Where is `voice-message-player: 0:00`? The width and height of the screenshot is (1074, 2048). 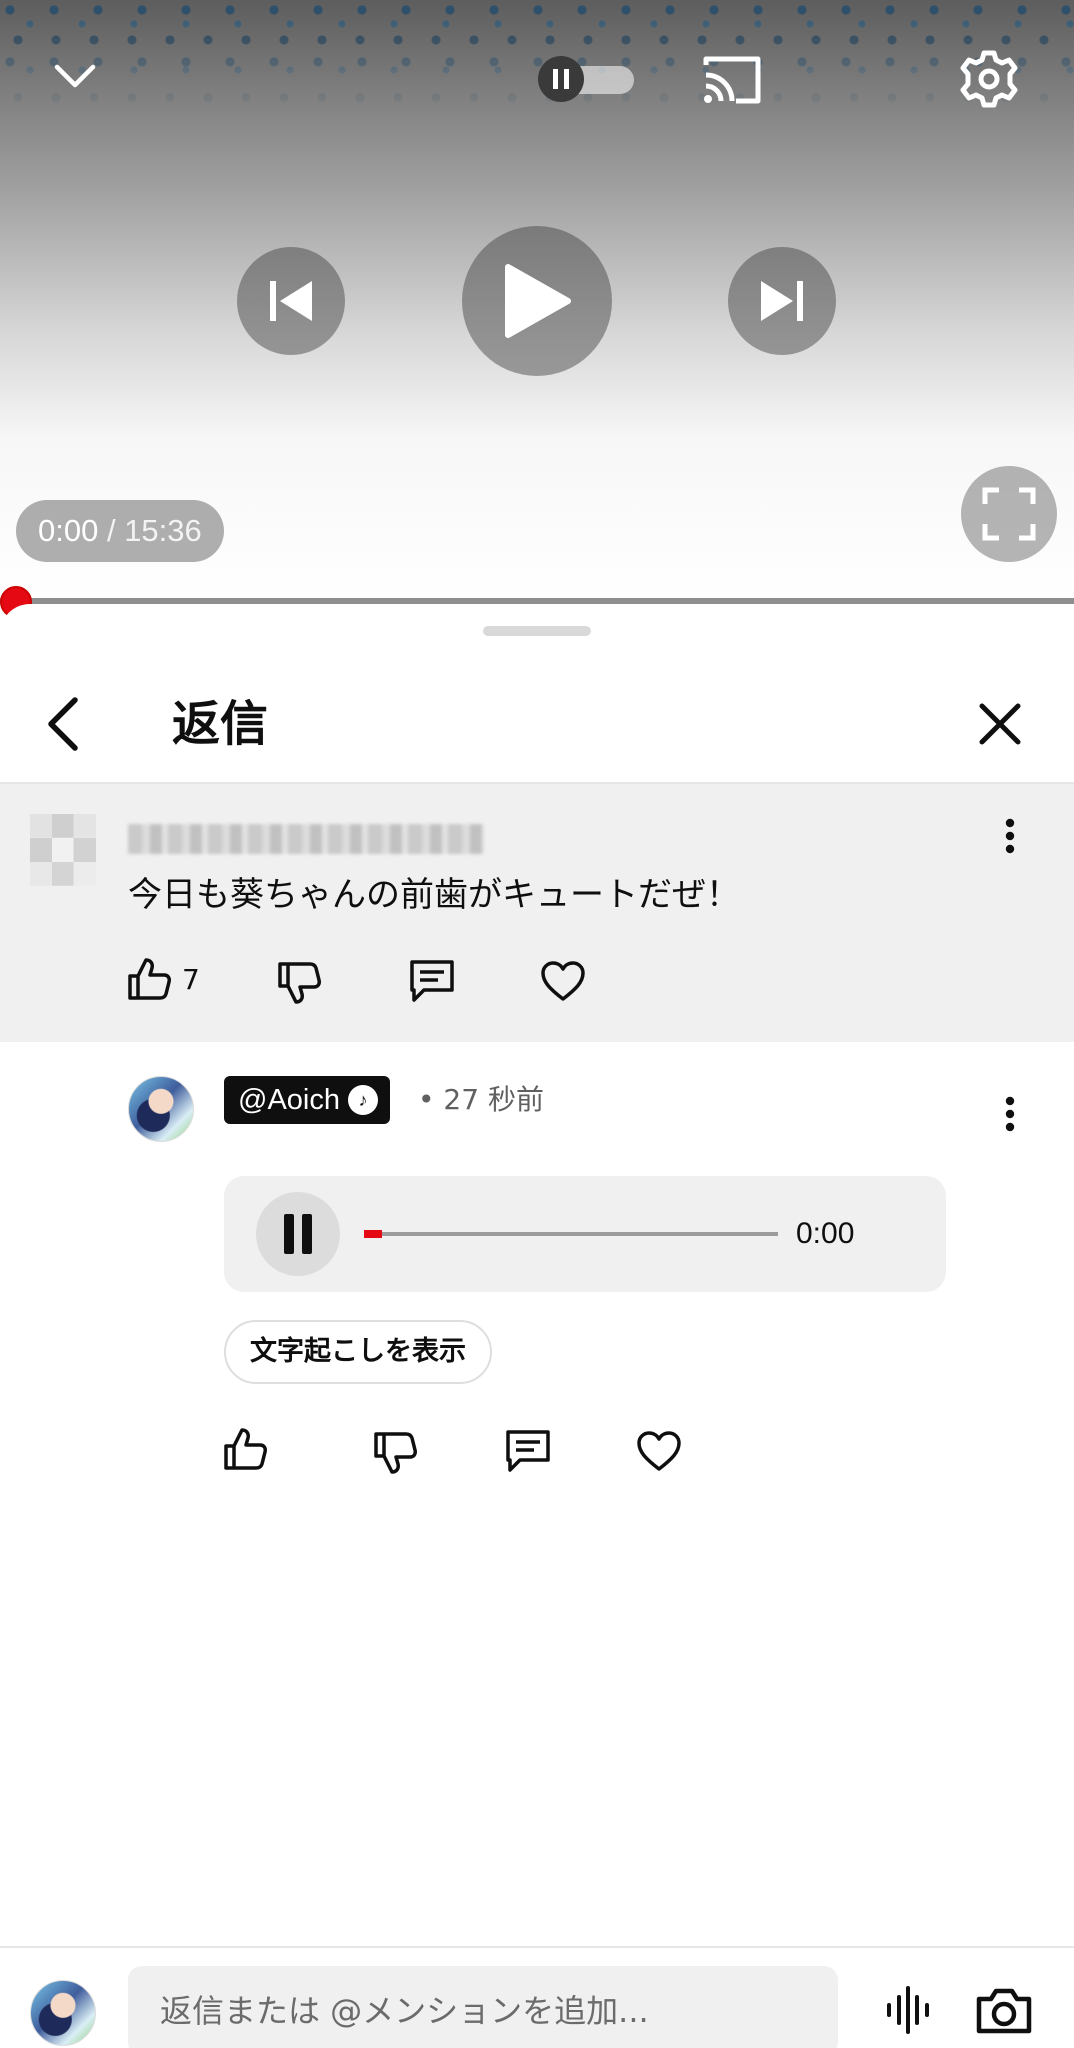 voice-message-player: 0:00 is located at coordinates (585, 1234).